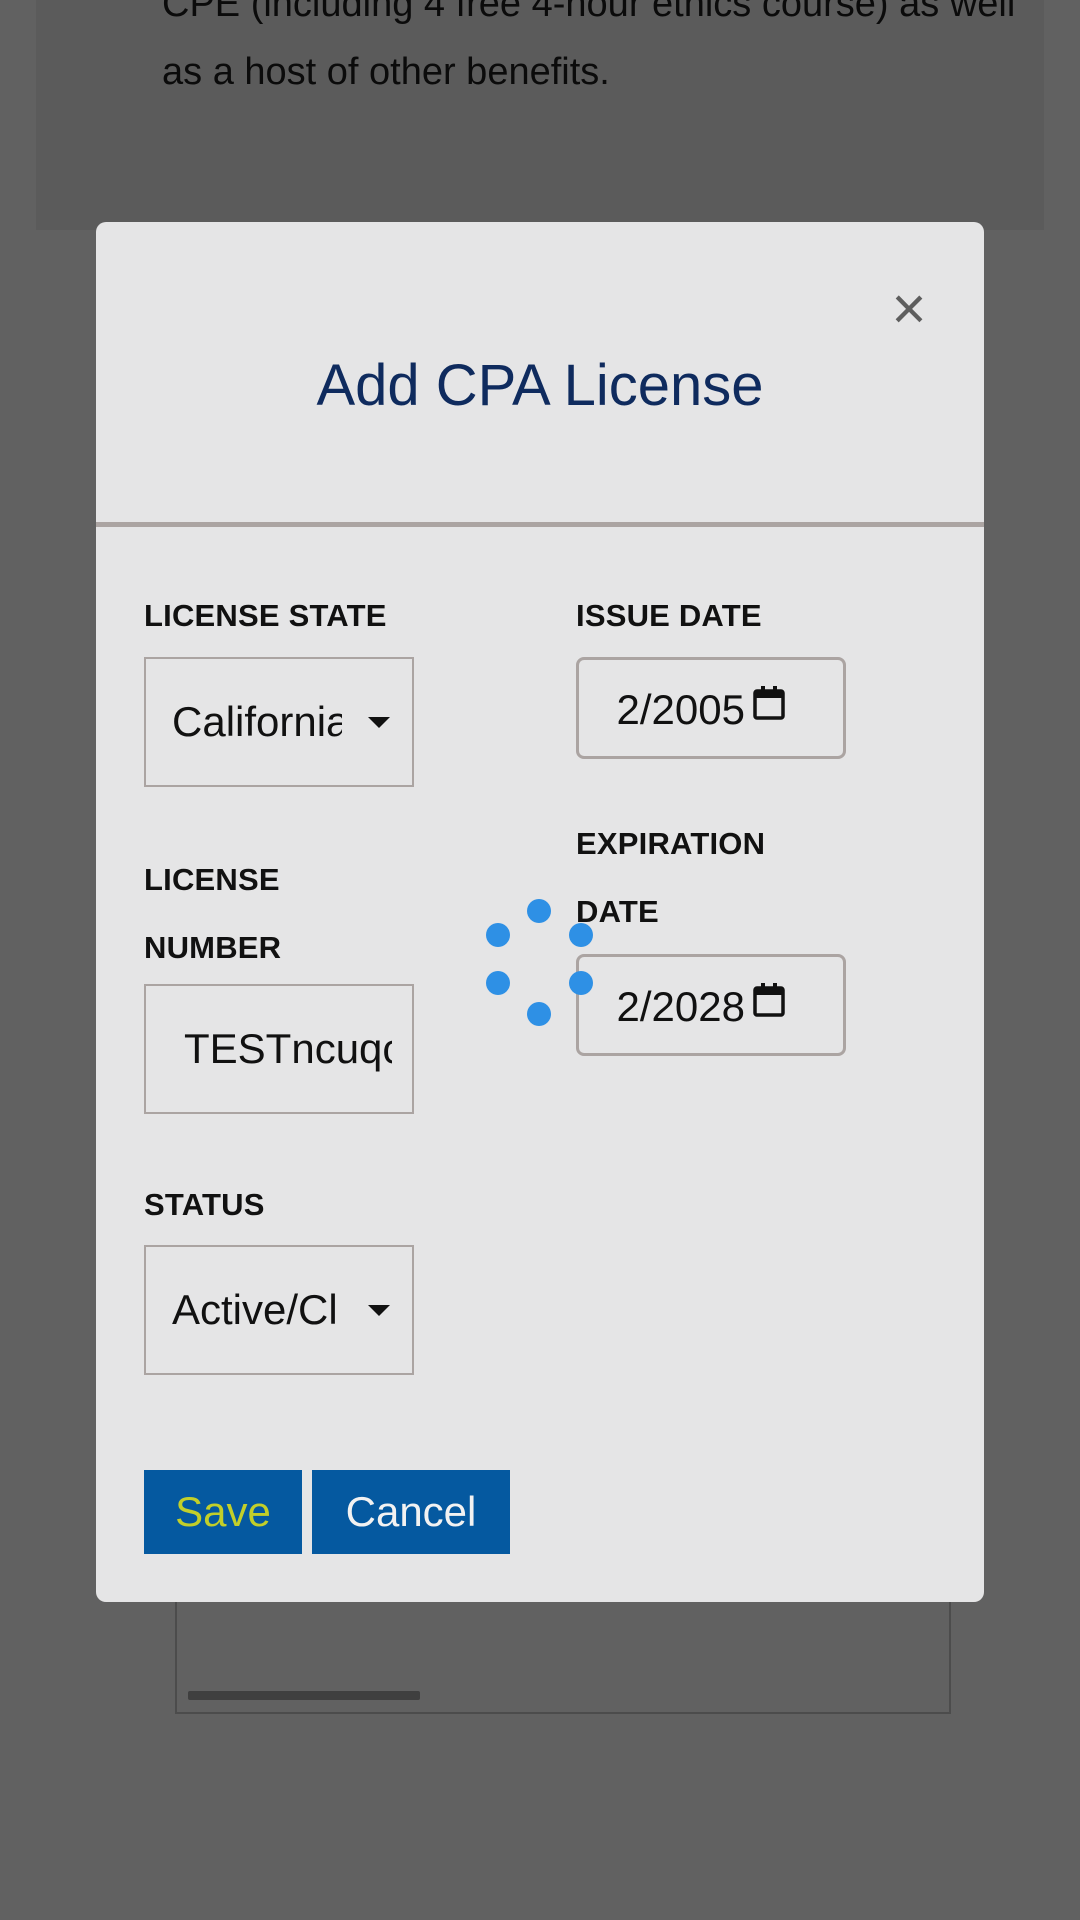 The height and width of the screenshot is (1920, 1080). I want to click on issue-date-value: 2/2005, so click(680, 709).